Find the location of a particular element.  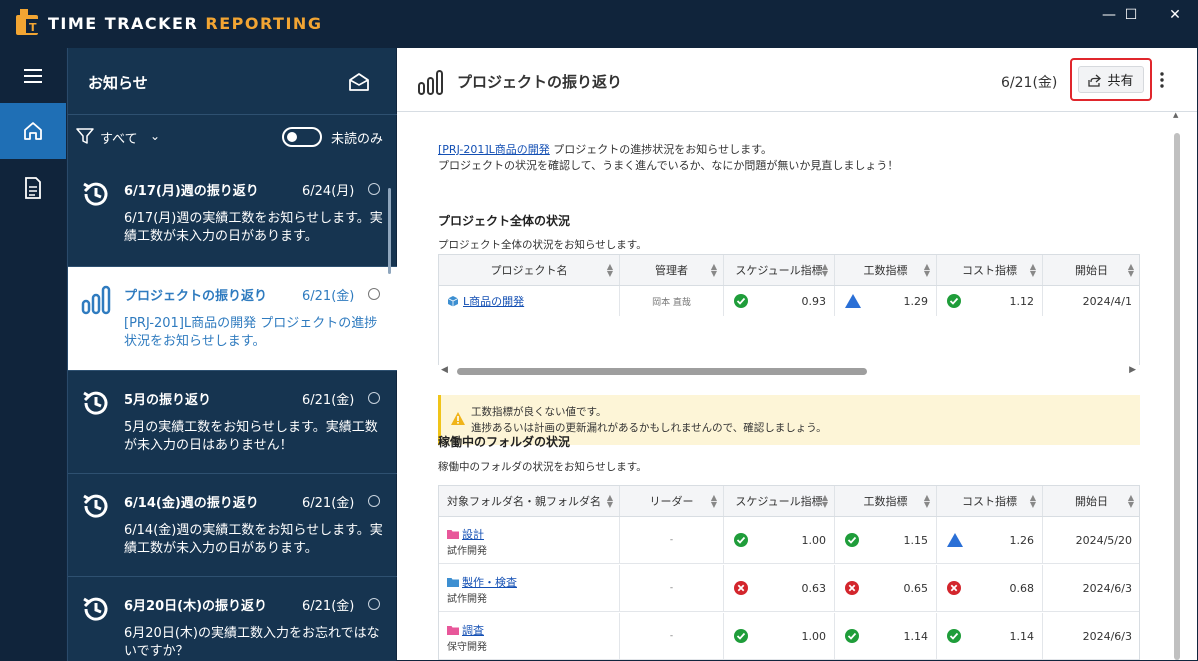

share-label: 共有 is located at coordinates (1120, 81).